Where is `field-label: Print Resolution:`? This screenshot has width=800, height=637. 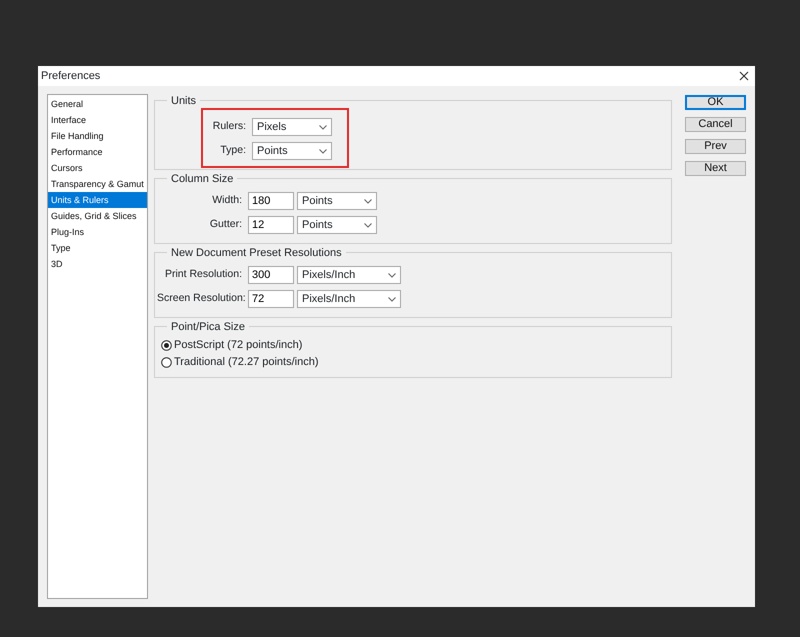
field-label: Print Resolution: is located at coordinates (203, 274).